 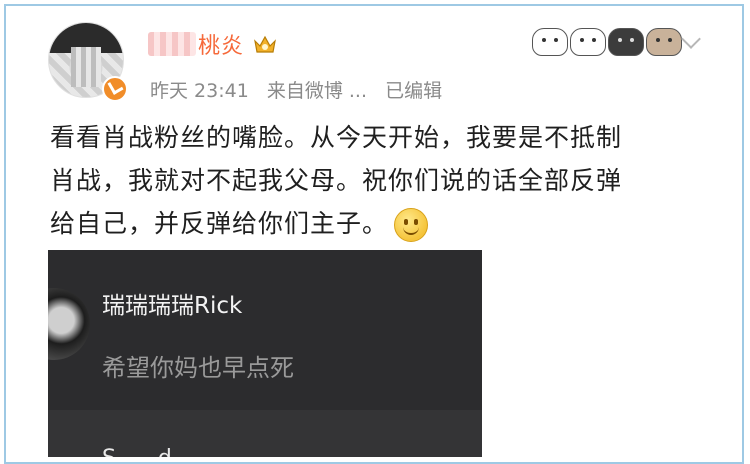 What do you see at coordinates (198, 368) in the screenshot?
I see `comment-text: 希望你妈也早点死` at bounding box center [198, 368].